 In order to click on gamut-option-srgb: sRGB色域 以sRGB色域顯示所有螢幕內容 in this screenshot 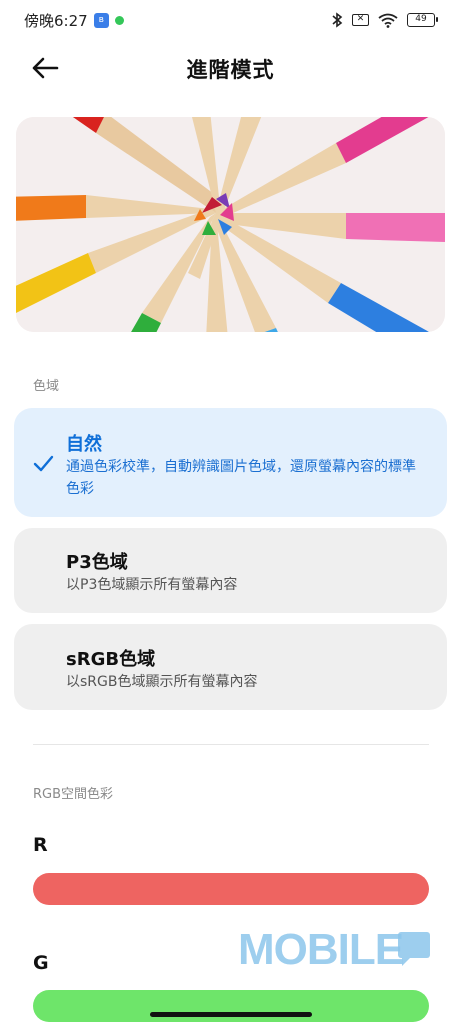, I will do `click(230, 667)`.